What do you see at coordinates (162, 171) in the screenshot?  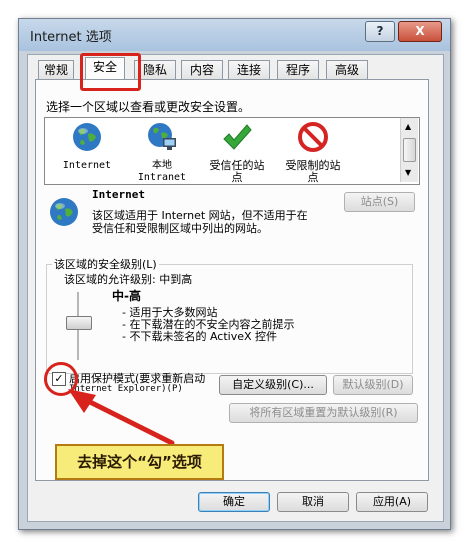 I see `zone-intranet-label: 本地 Intranet` at bounding box center [162, 171].